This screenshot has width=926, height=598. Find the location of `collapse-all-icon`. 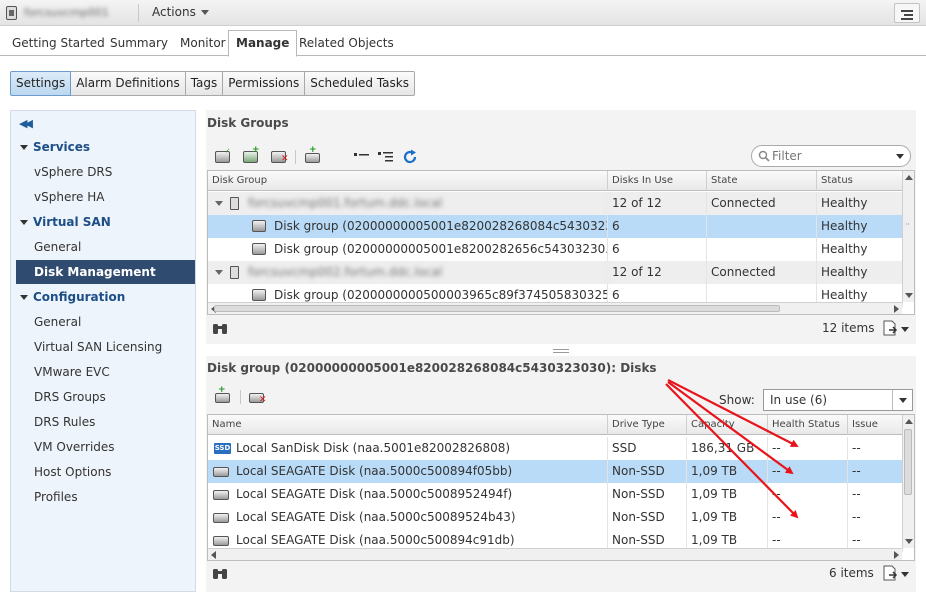

collapse-all-icon is located at coordinates (362, 157).